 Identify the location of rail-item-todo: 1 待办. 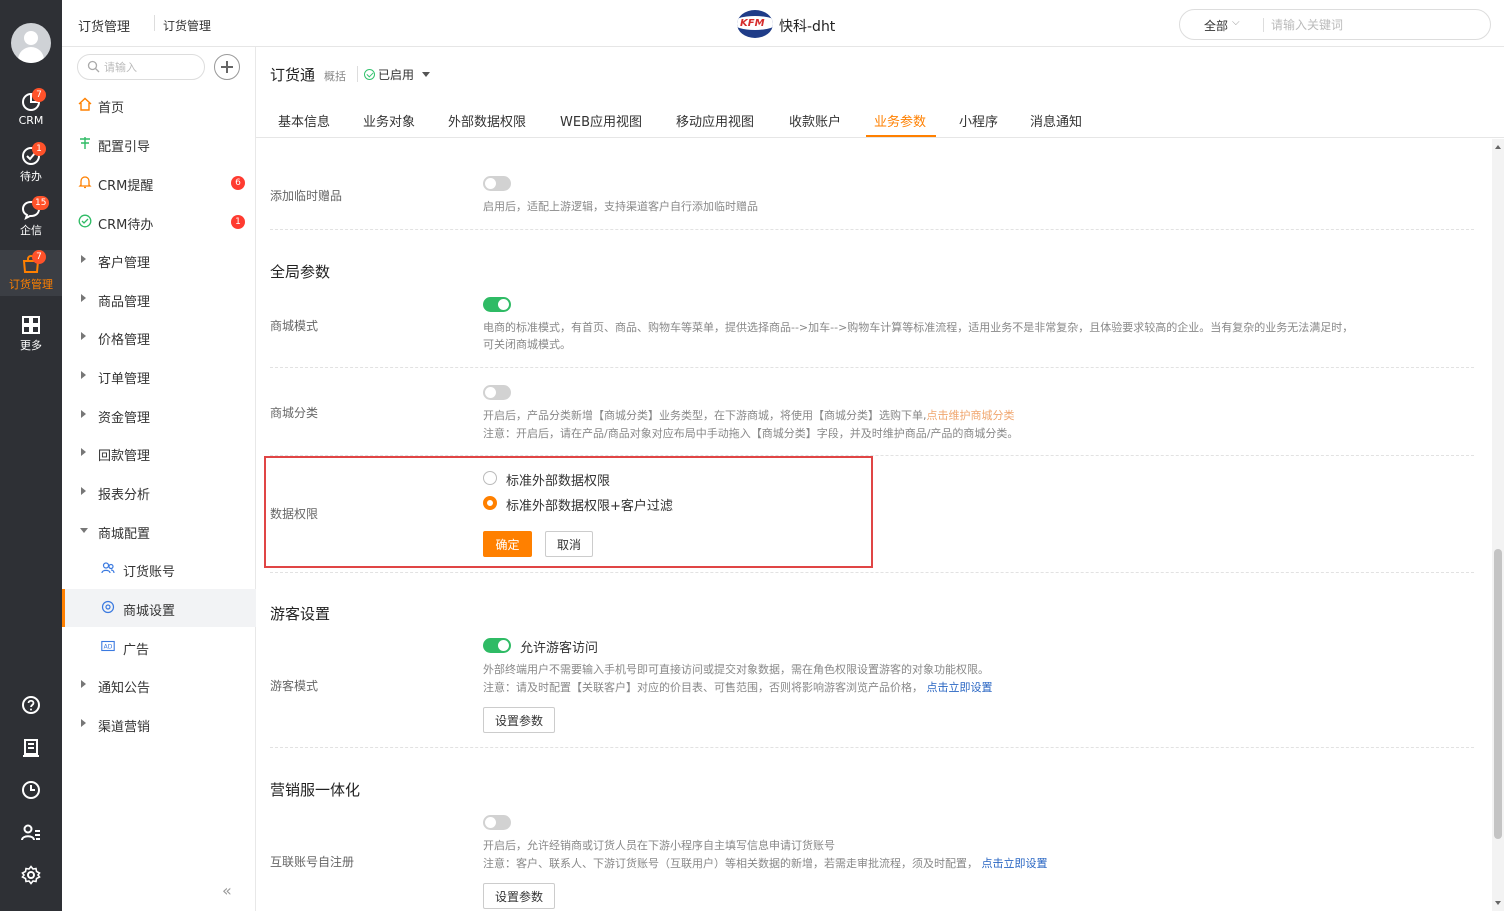
(31, 165).